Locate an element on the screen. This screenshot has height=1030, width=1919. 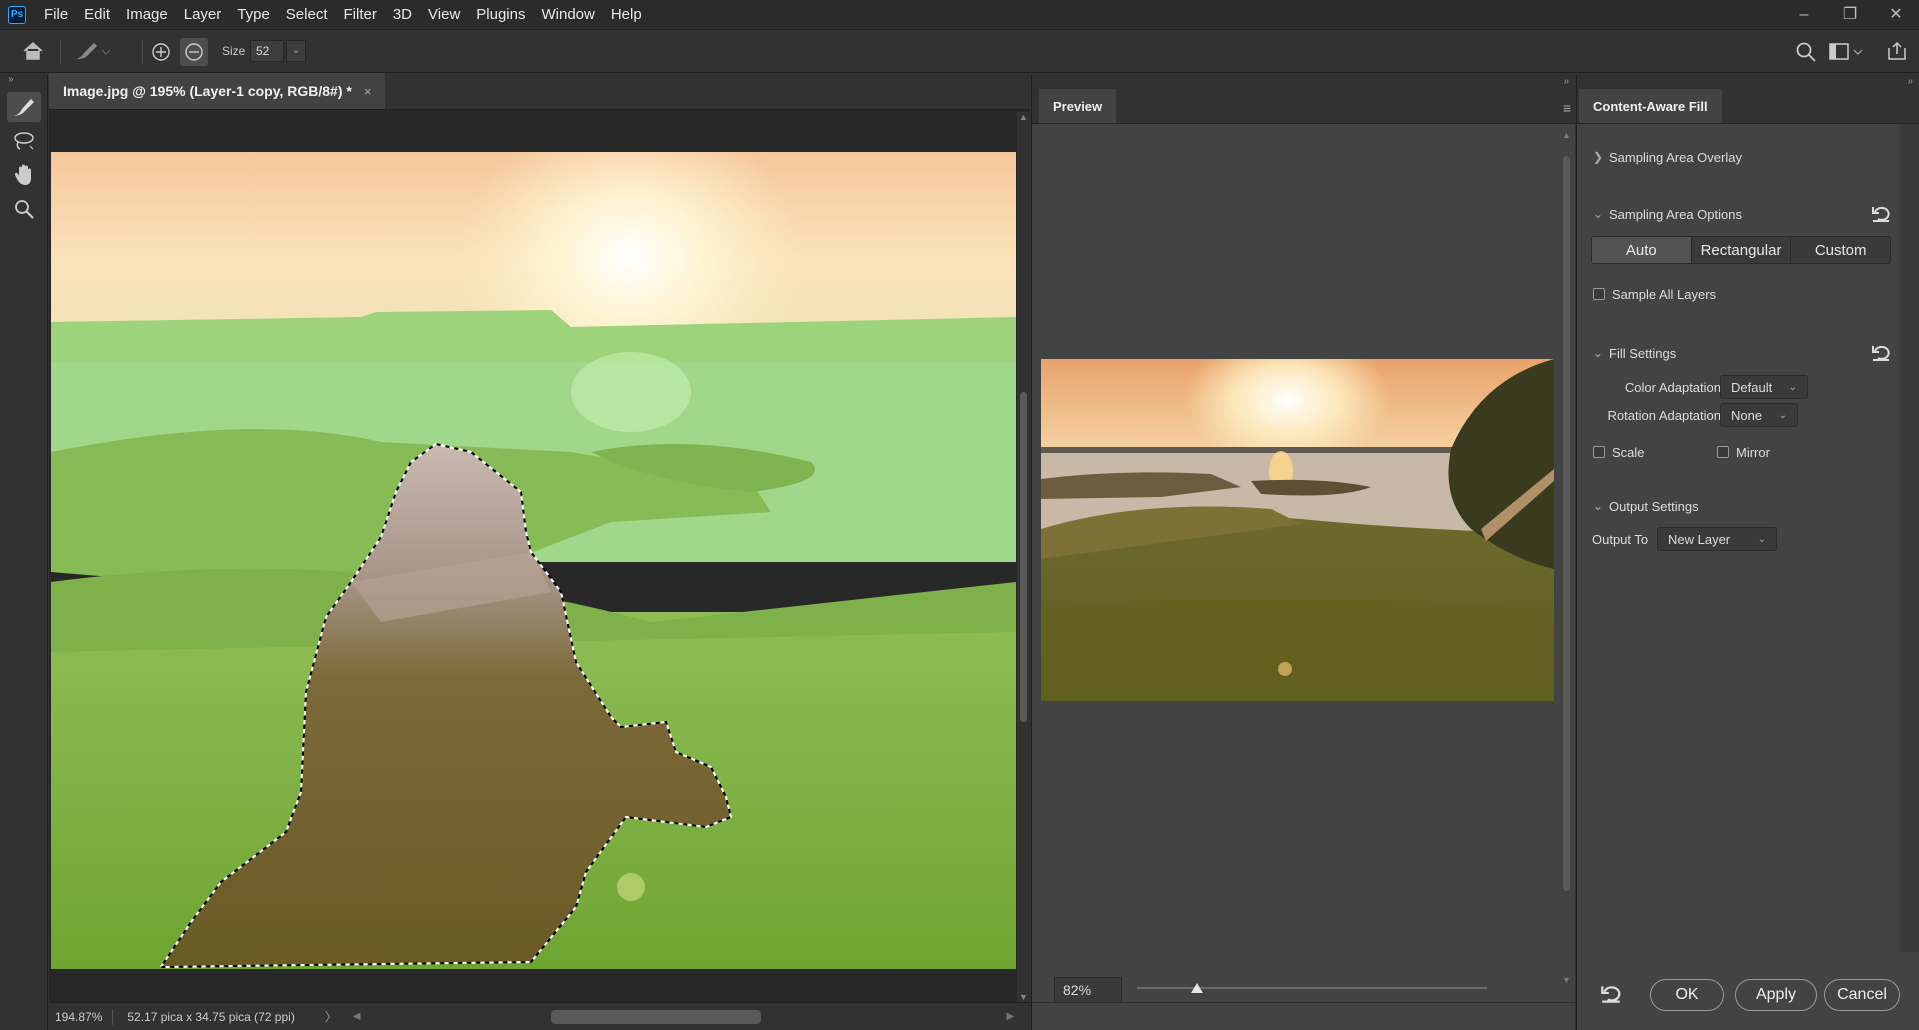
menu-select: Select is located at coordinates (307, 15).